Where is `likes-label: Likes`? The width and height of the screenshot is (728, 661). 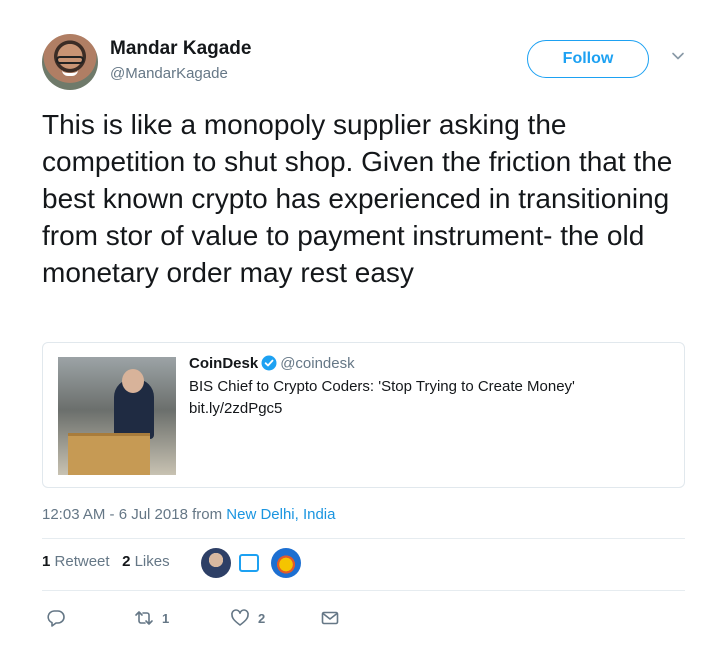 likes-label: Likes is located at coordinates (152, 561).